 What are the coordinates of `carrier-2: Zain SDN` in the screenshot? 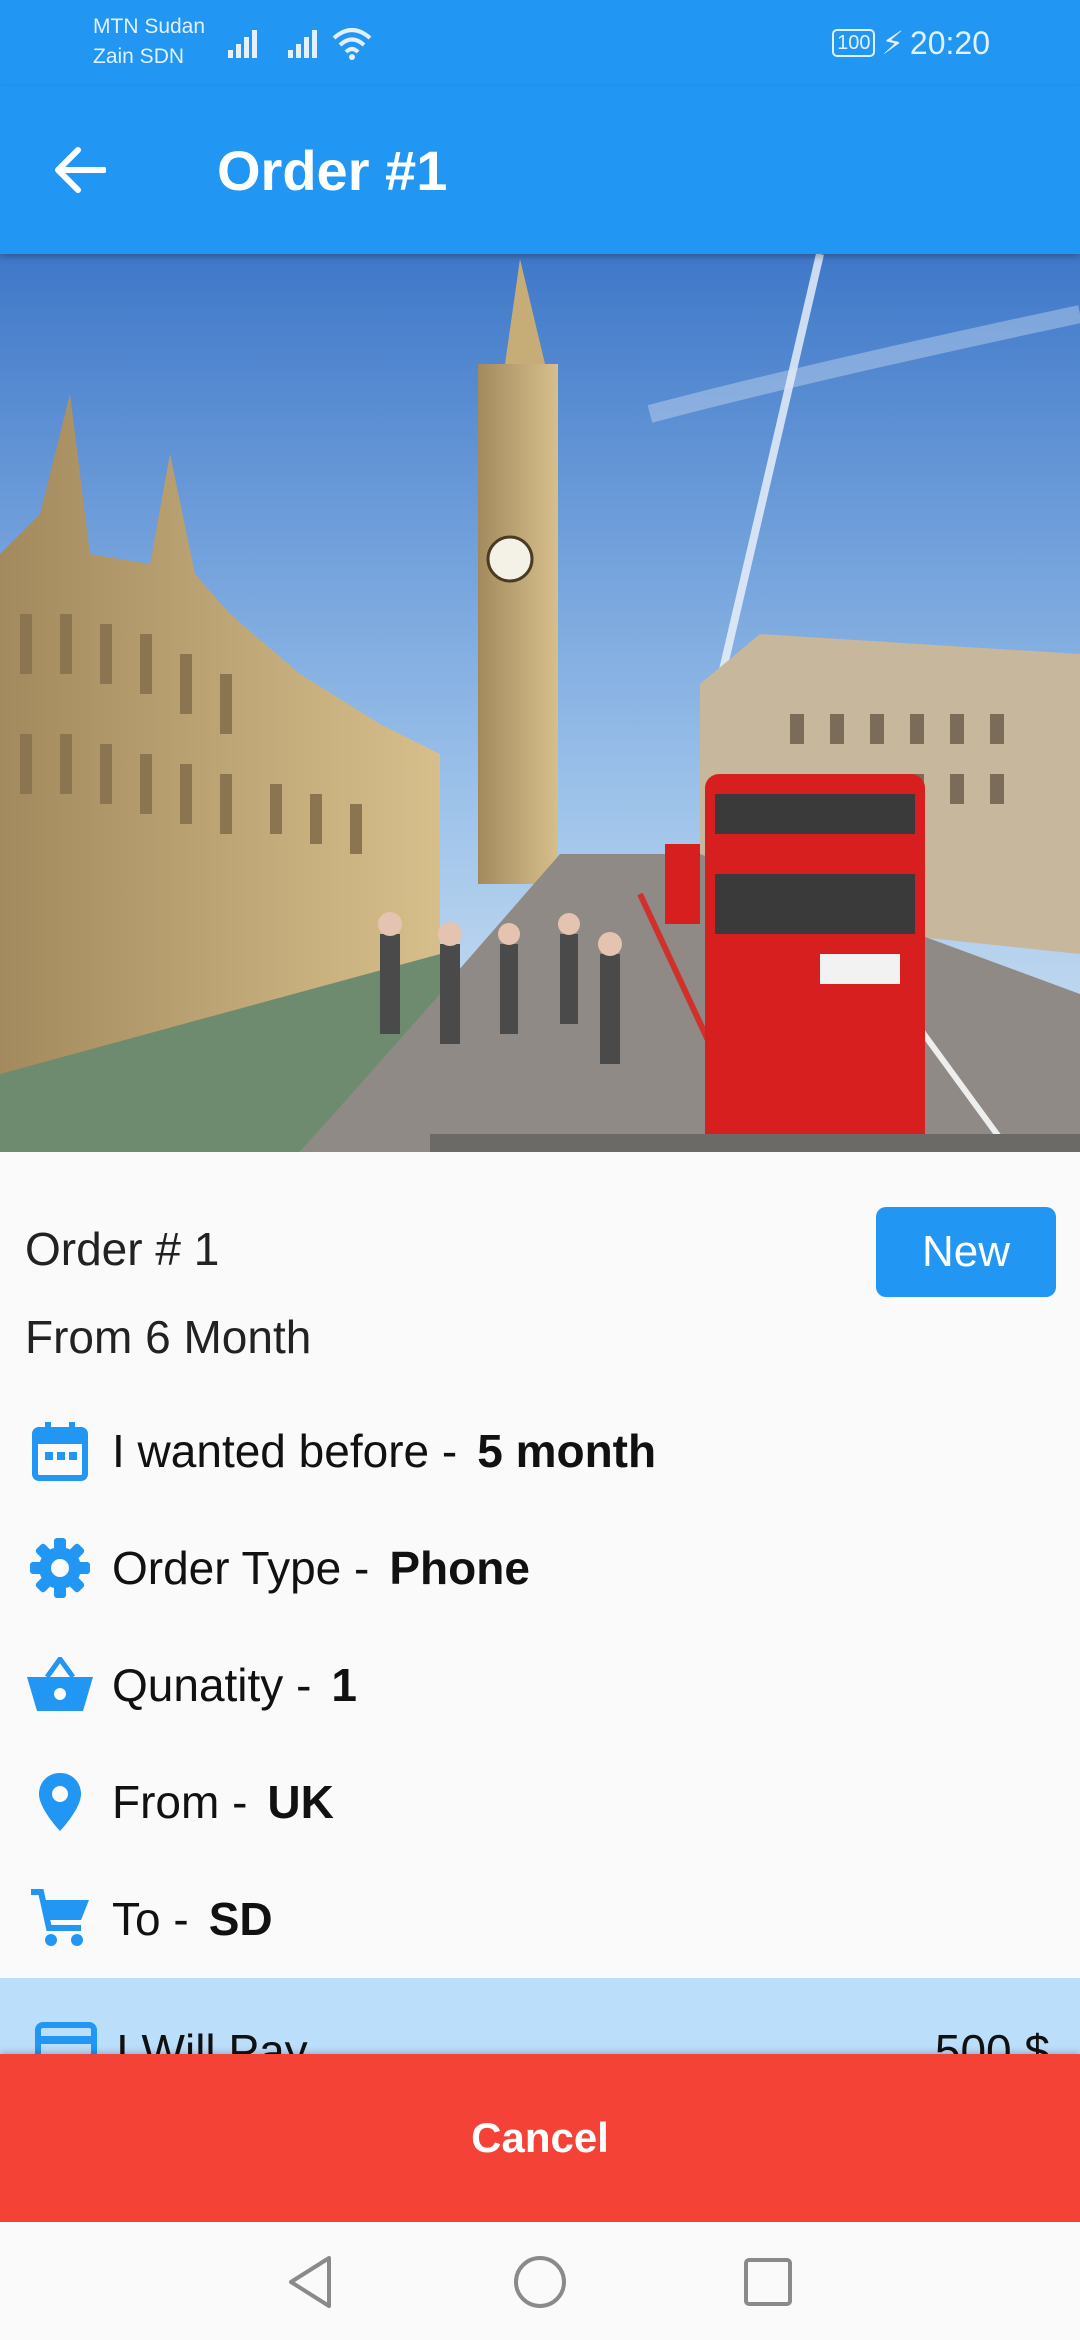 It's located at (139, 56).